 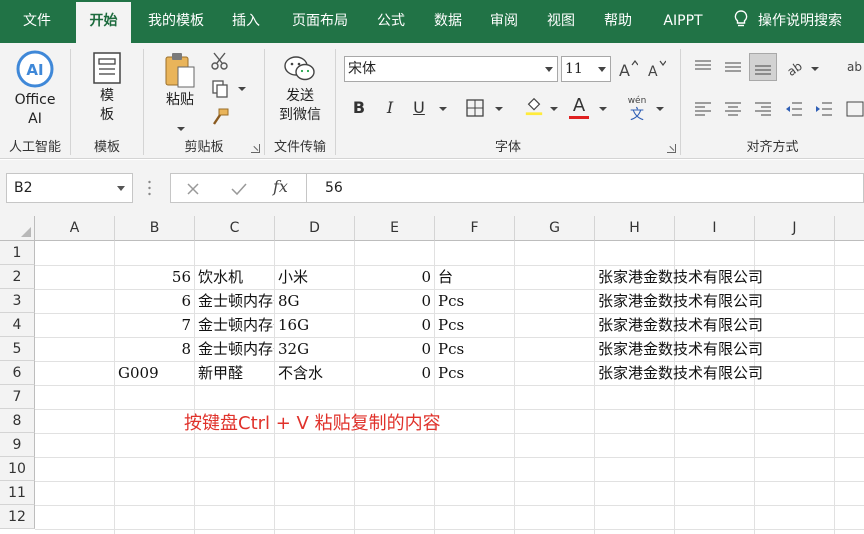 What do you see at coordinates (154, 277) in the screenshot?
I see `cell-b2: 56` at bounding box center [154, 277].